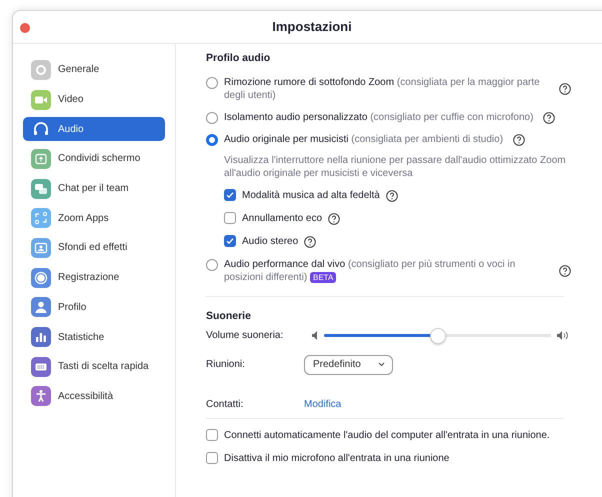  What do you see at coordinates (337, 458) in the screenshot?
I see `checkbox-label: Disattiva il mio microfono all'entrata in una riunione` at bounding box center [337, 458].